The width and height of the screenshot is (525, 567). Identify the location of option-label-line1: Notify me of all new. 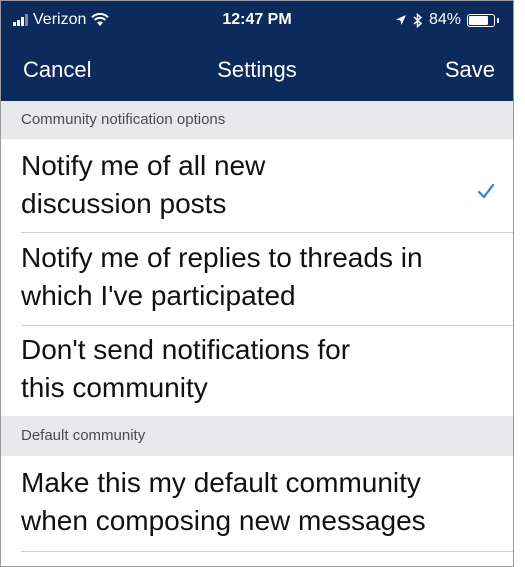
(143, 165).